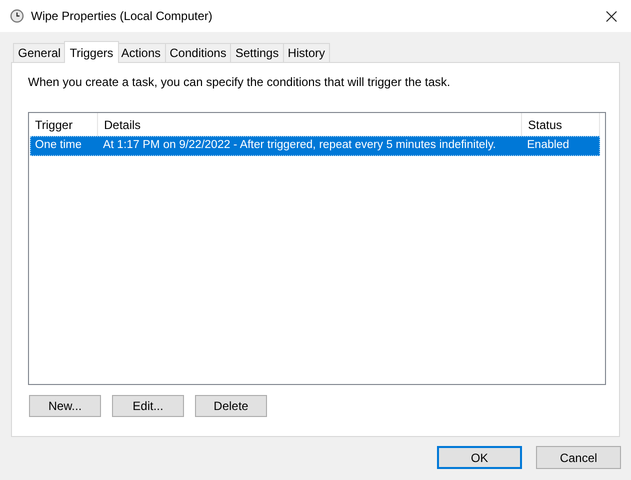  I want to click on table-cell-text: Enabled, so click(548, 146).